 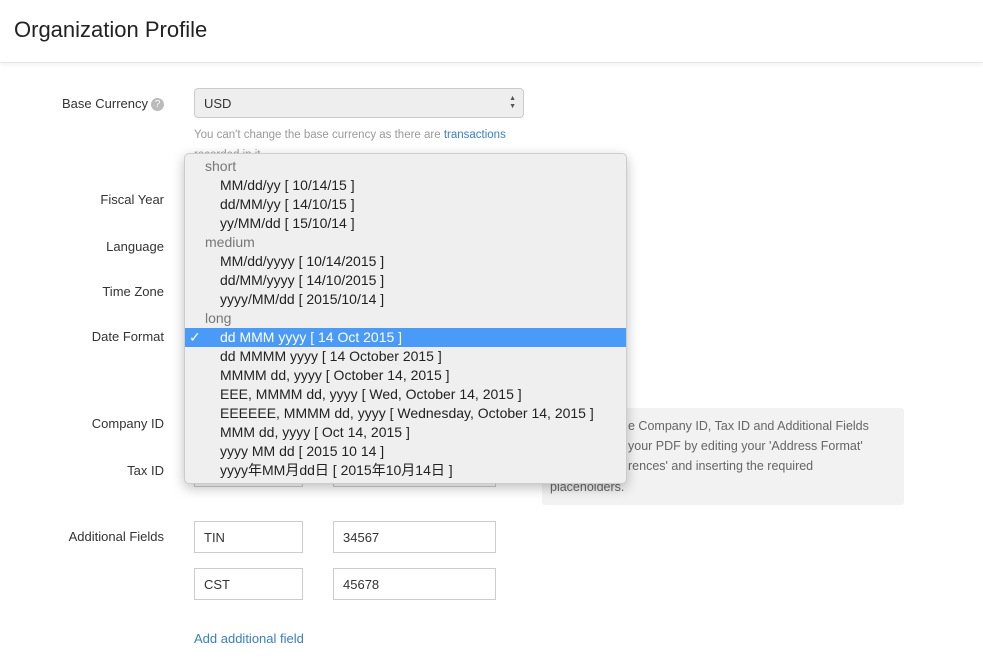 What do you see at coordinates (405, 337) in the screenshot?
I see `date-format-option: ✓ dd MMM yyyy [ 14 Oct 2015 ]` at bounding box center [405, 337].